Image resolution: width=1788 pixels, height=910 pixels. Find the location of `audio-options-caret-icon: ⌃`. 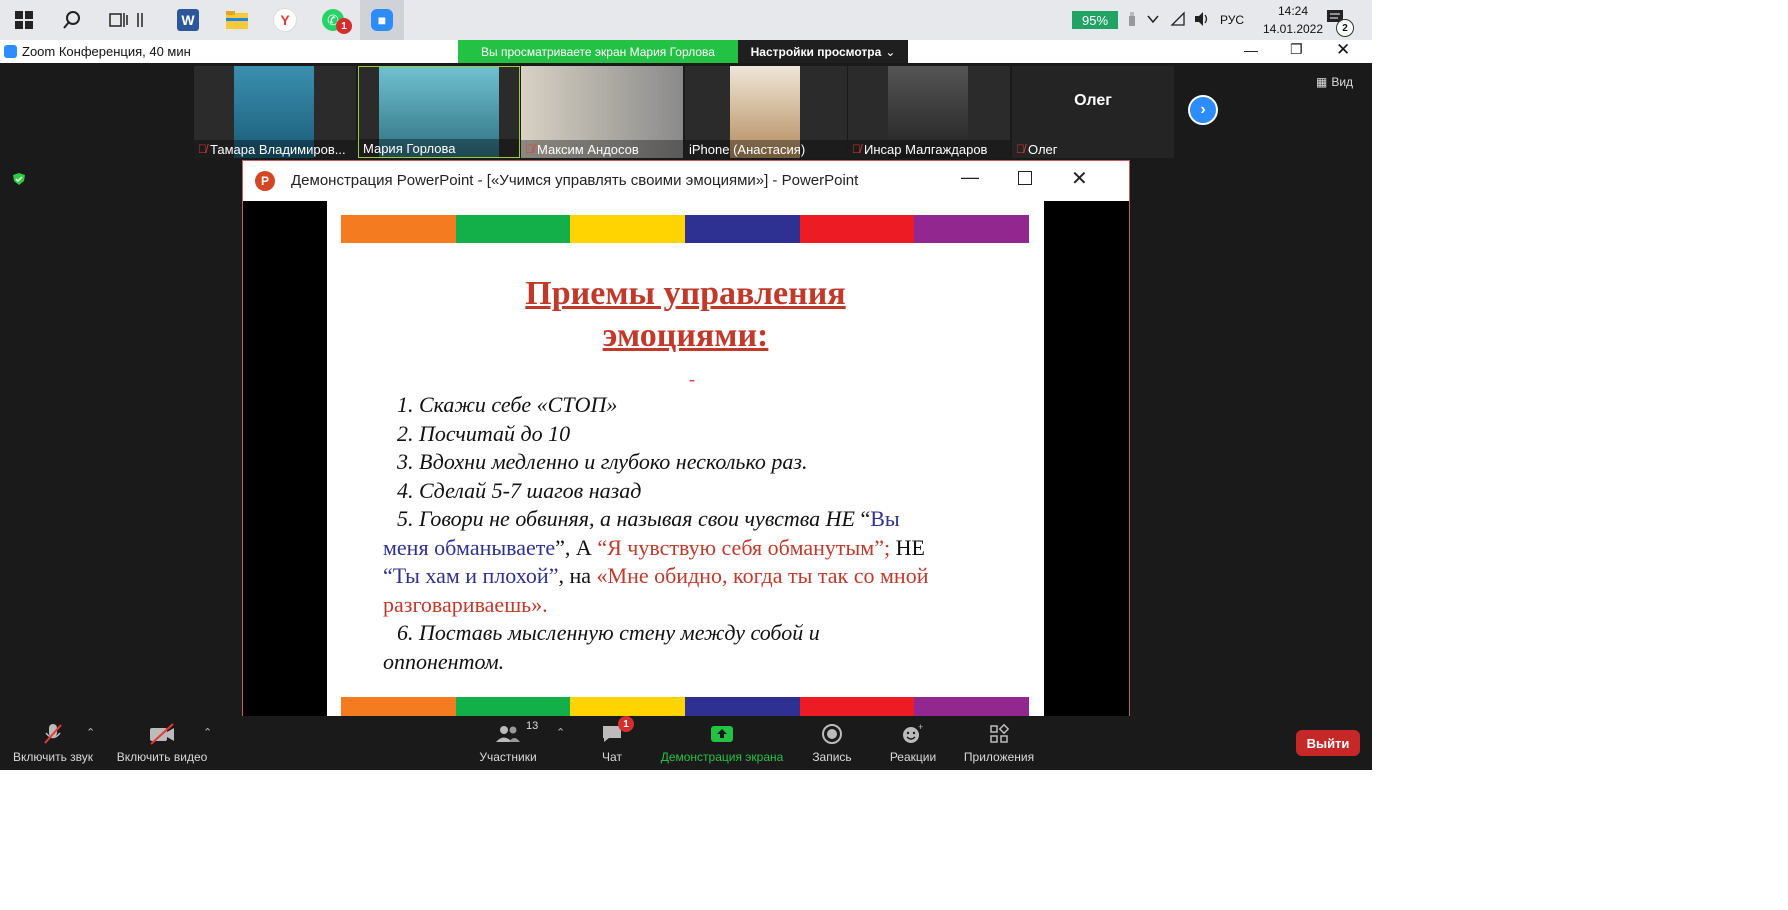

audio-options-caret-icon: ⌃ is located at coordinates (90, 732).